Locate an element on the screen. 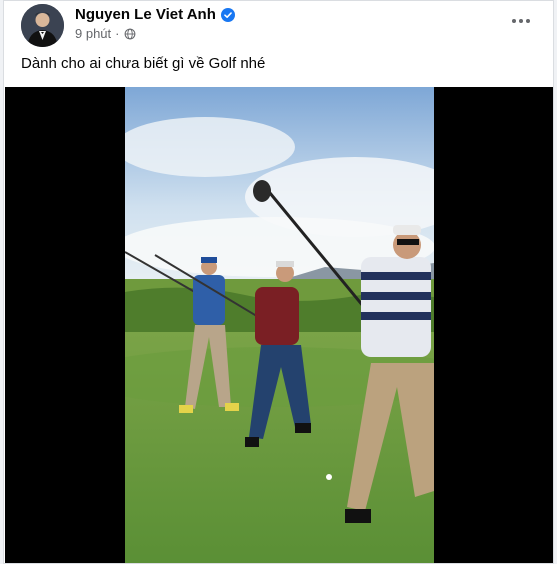 This screenshot has height=564, width=557. author-name: Nguyen Le Viet Anh is located at coordinates (155, 14).